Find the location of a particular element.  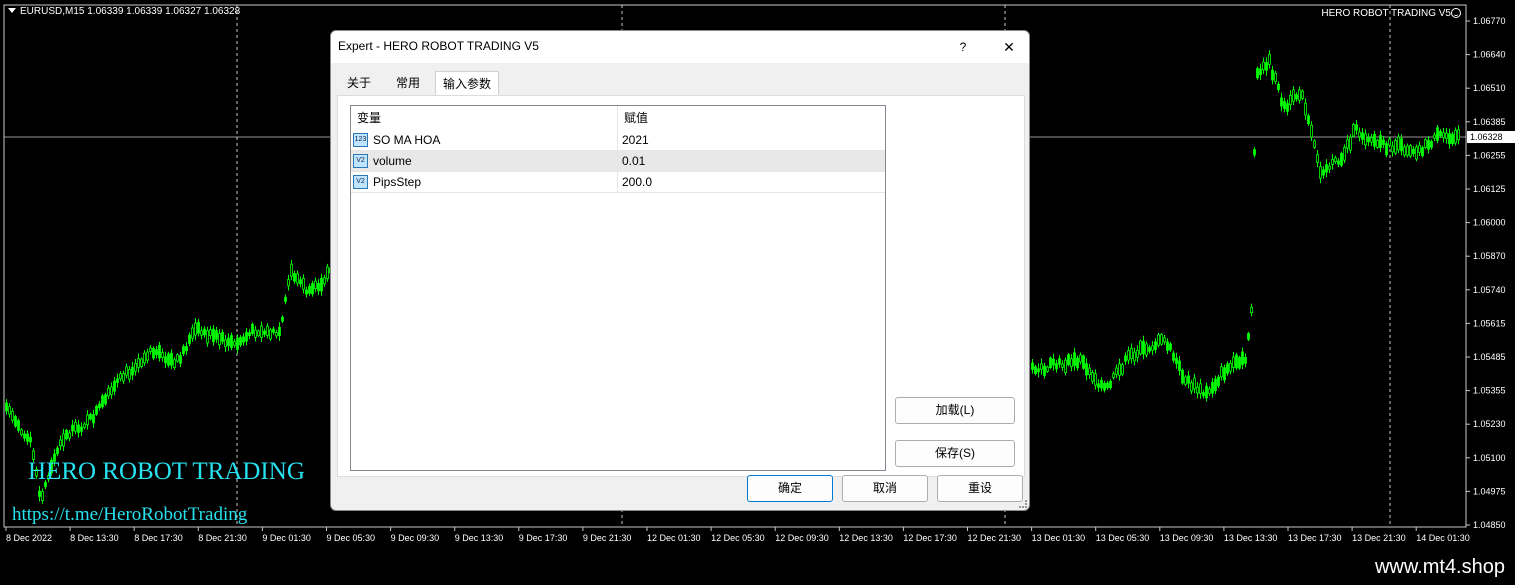

table-row: V2 PipsStep 200.0 is located at coordinates (618, 182).